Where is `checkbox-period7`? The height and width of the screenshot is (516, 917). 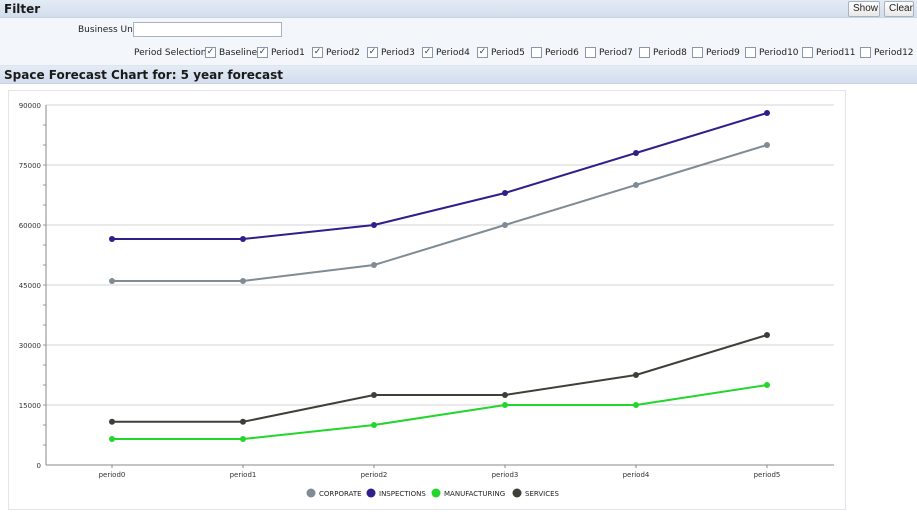
checkbox-period7 is located at coordinates (590, 52).